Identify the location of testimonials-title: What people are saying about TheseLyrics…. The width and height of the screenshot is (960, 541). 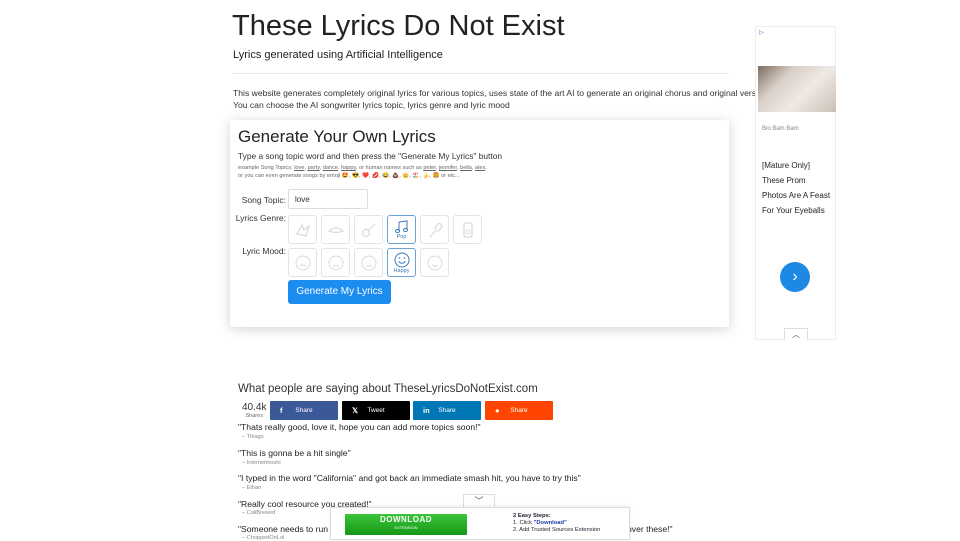
(388, 389).